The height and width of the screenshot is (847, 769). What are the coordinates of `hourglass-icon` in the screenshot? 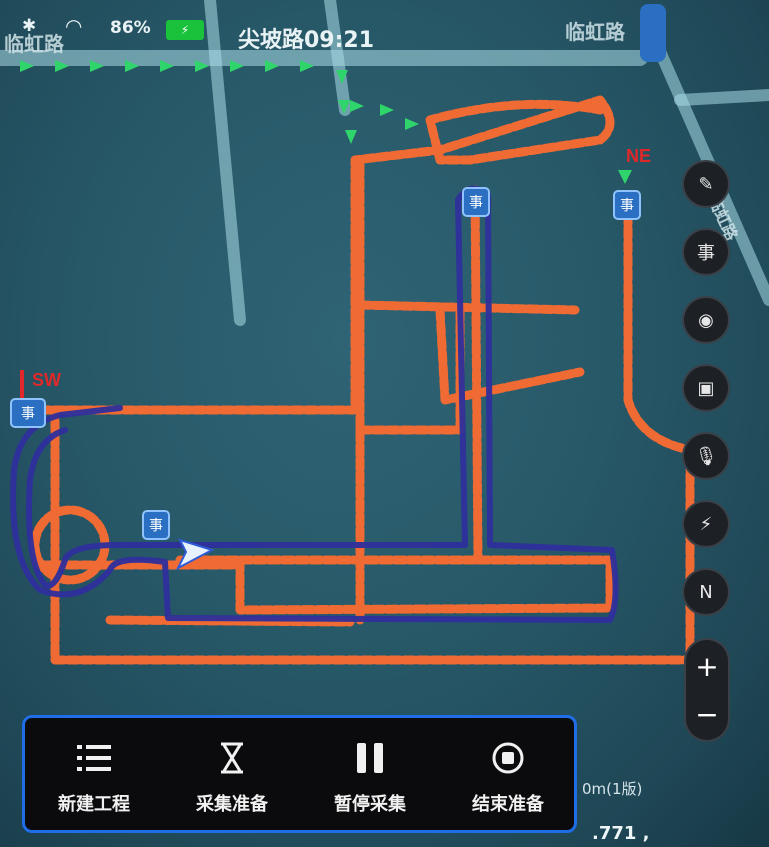 It's located at (232, 758).